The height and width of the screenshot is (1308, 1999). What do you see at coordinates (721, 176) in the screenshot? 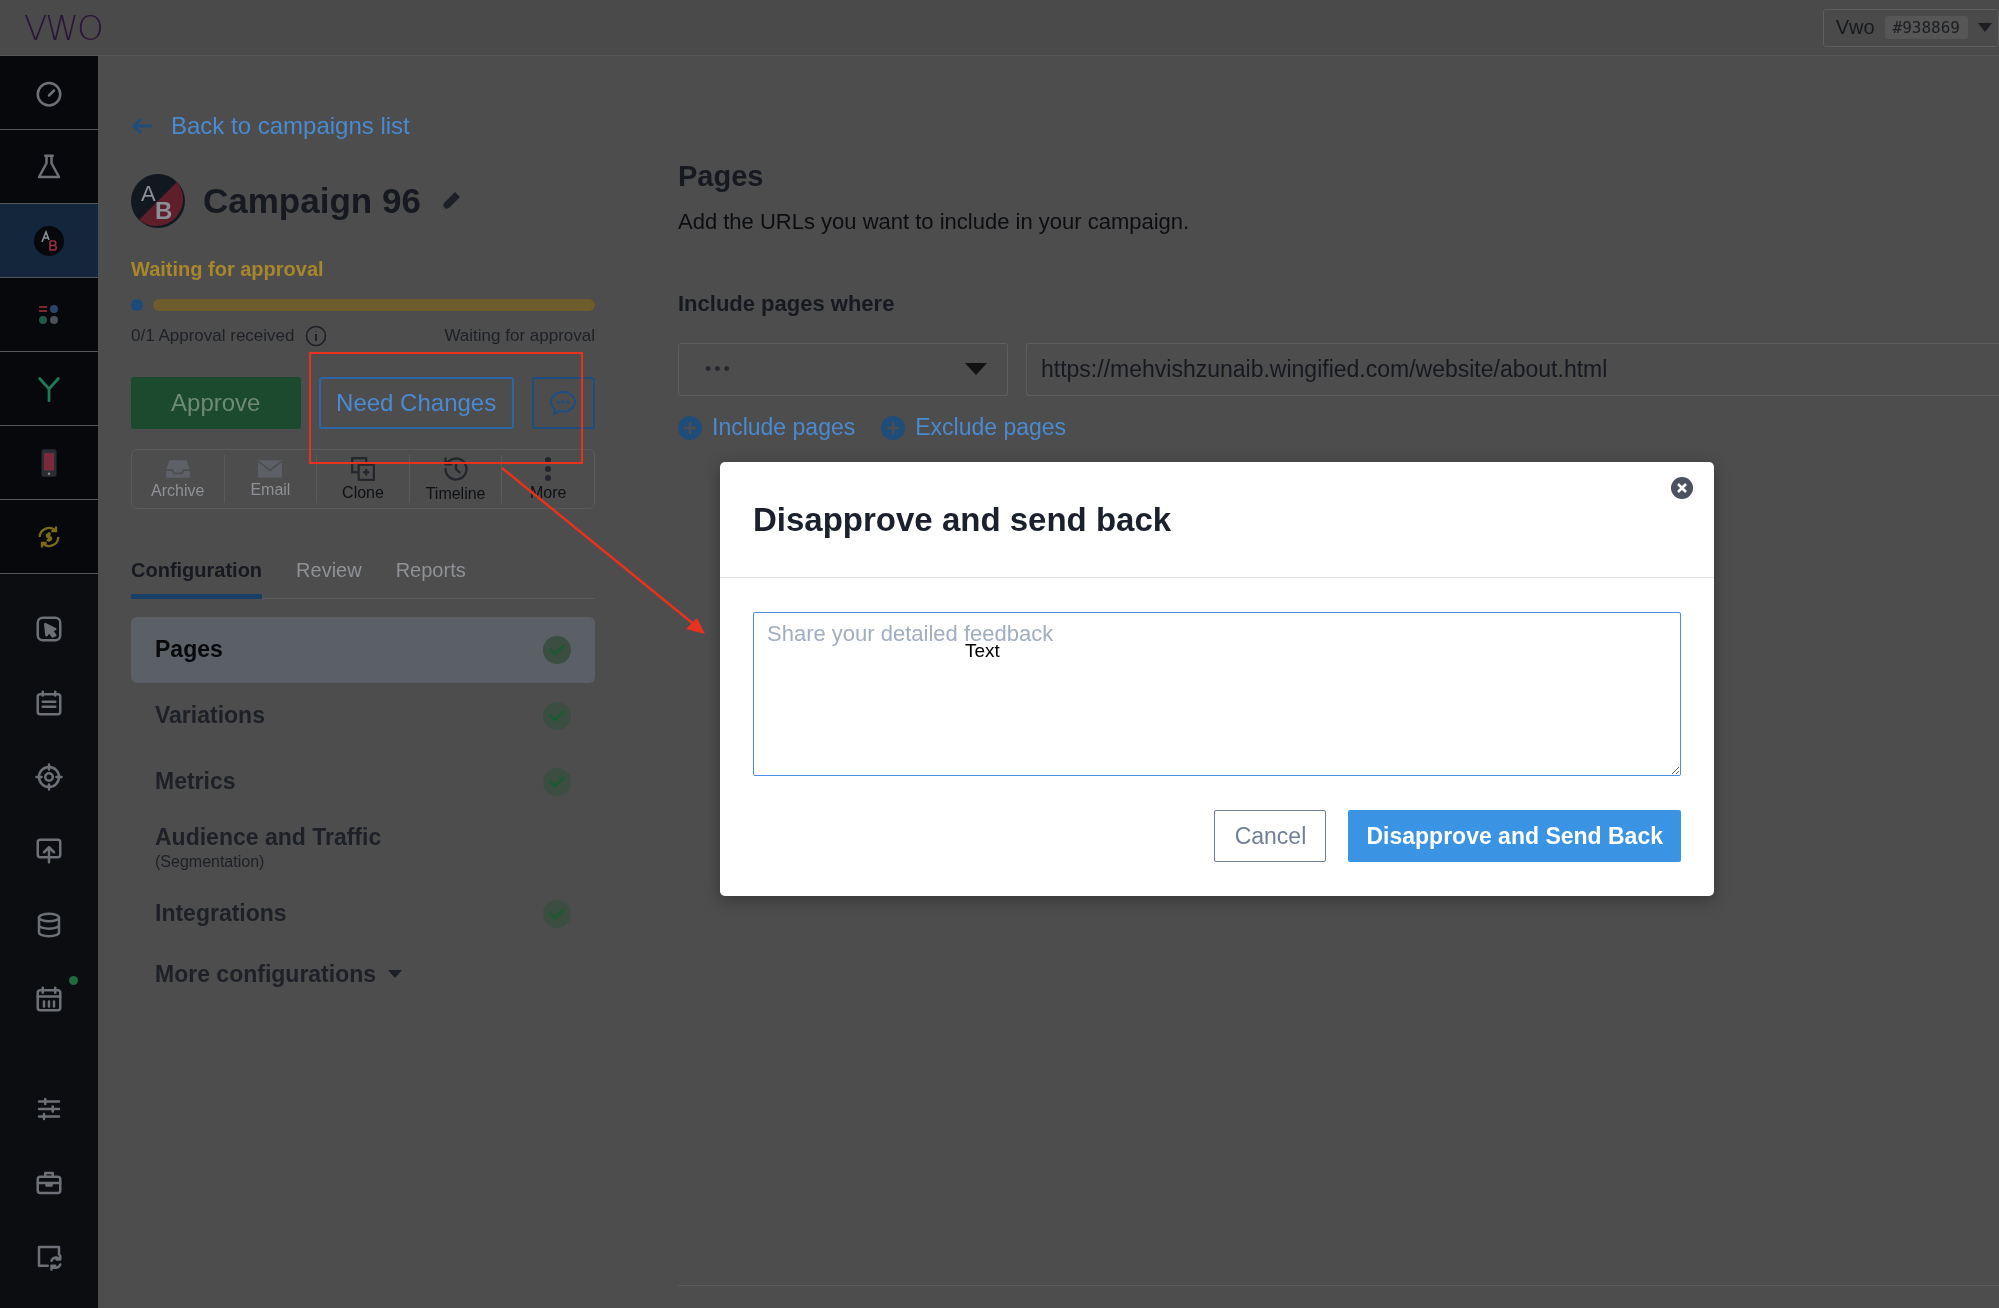
I see `section-title: Pages` at bounding box center [721, 176].